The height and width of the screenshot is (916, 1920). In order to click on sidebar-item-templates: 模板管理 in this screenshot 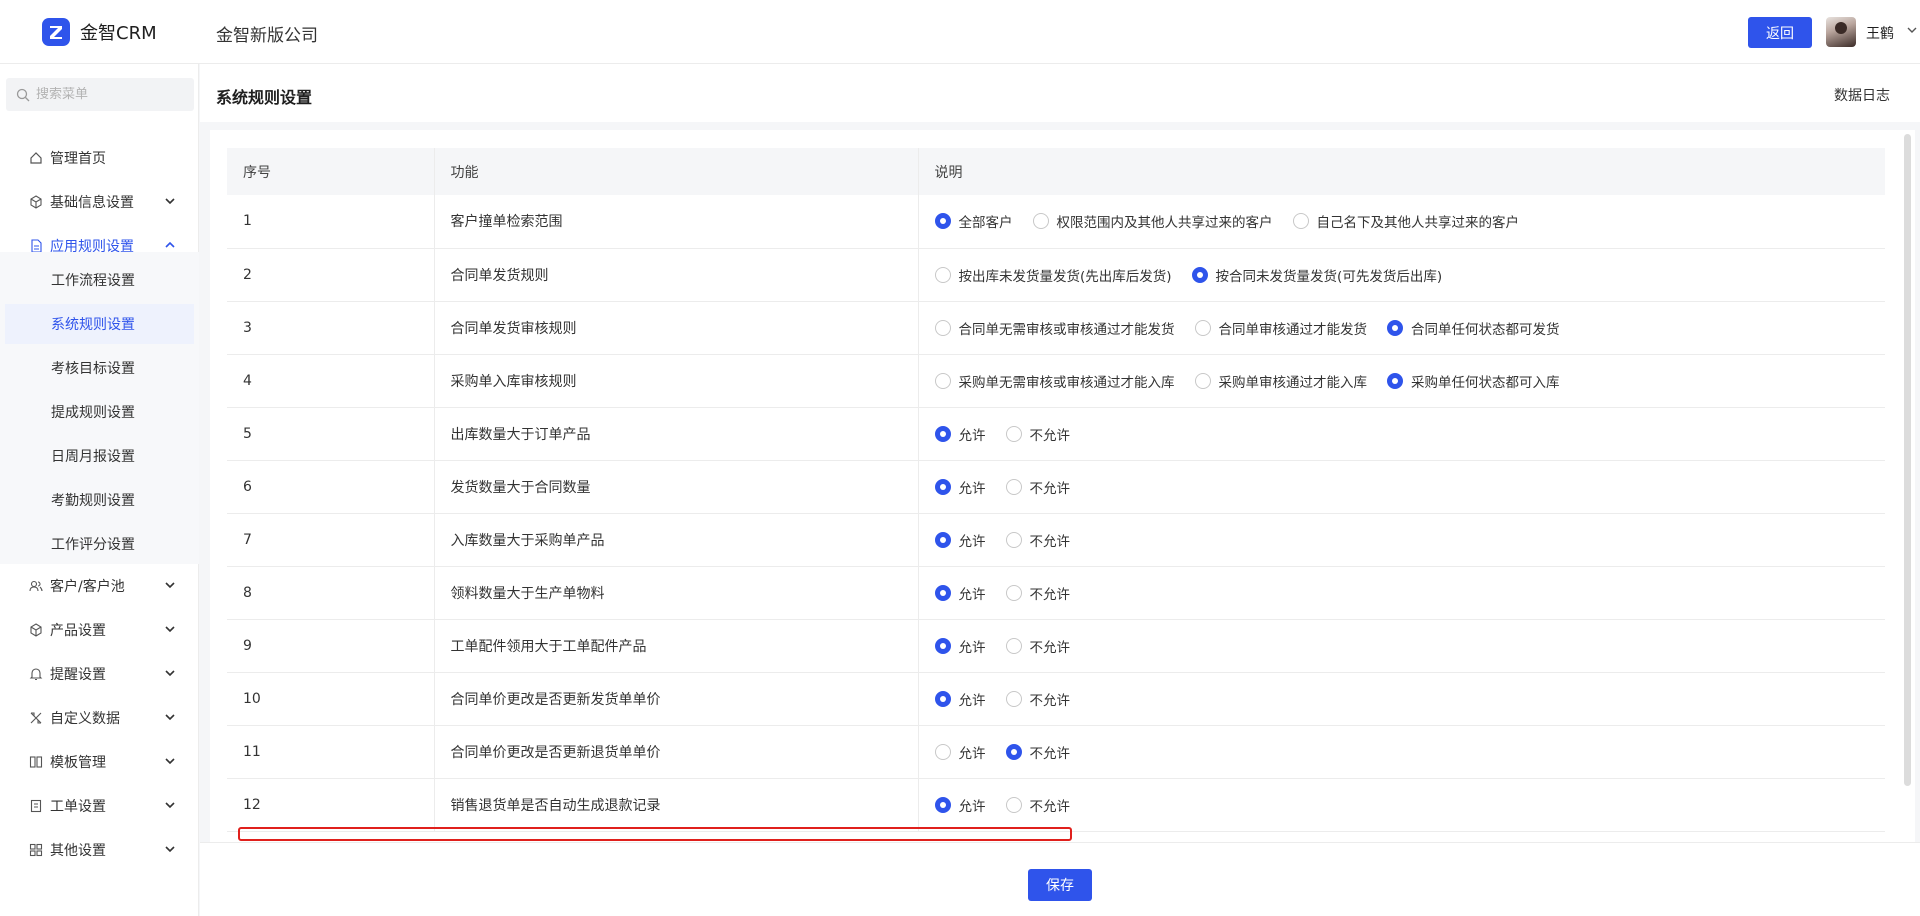, I will do `click(99, 762)`.